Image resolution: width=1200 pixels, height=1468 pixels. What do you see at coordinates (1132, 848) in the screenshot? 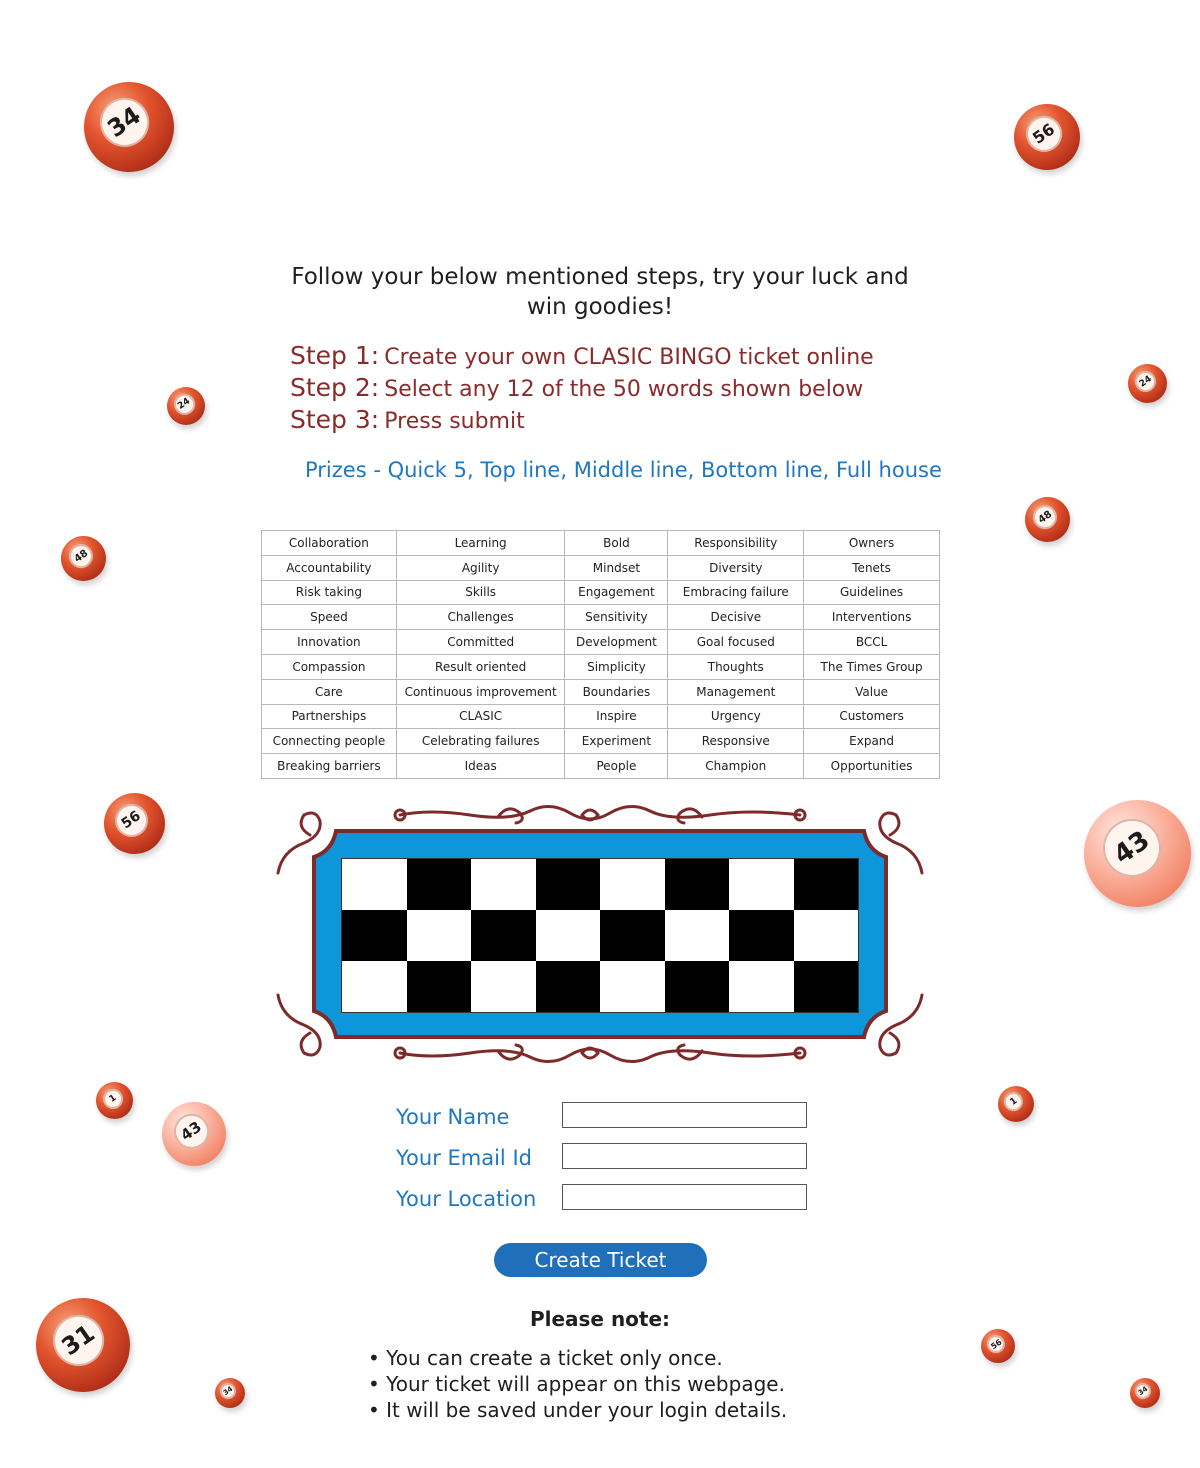
I see `bingo-ball-number: 43` at bounding box center [1132, 848].